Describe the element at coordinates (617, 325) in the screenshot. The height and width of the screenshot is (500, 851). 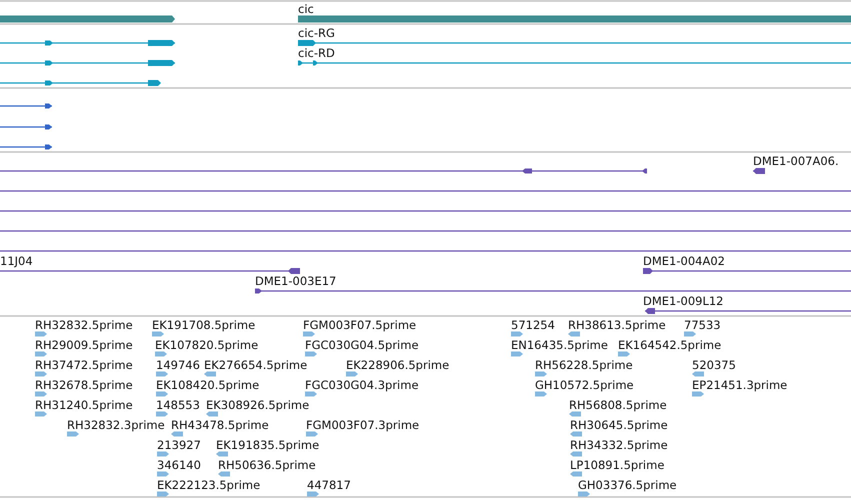
I see `feature-label: RH38613.5prime` at that location.